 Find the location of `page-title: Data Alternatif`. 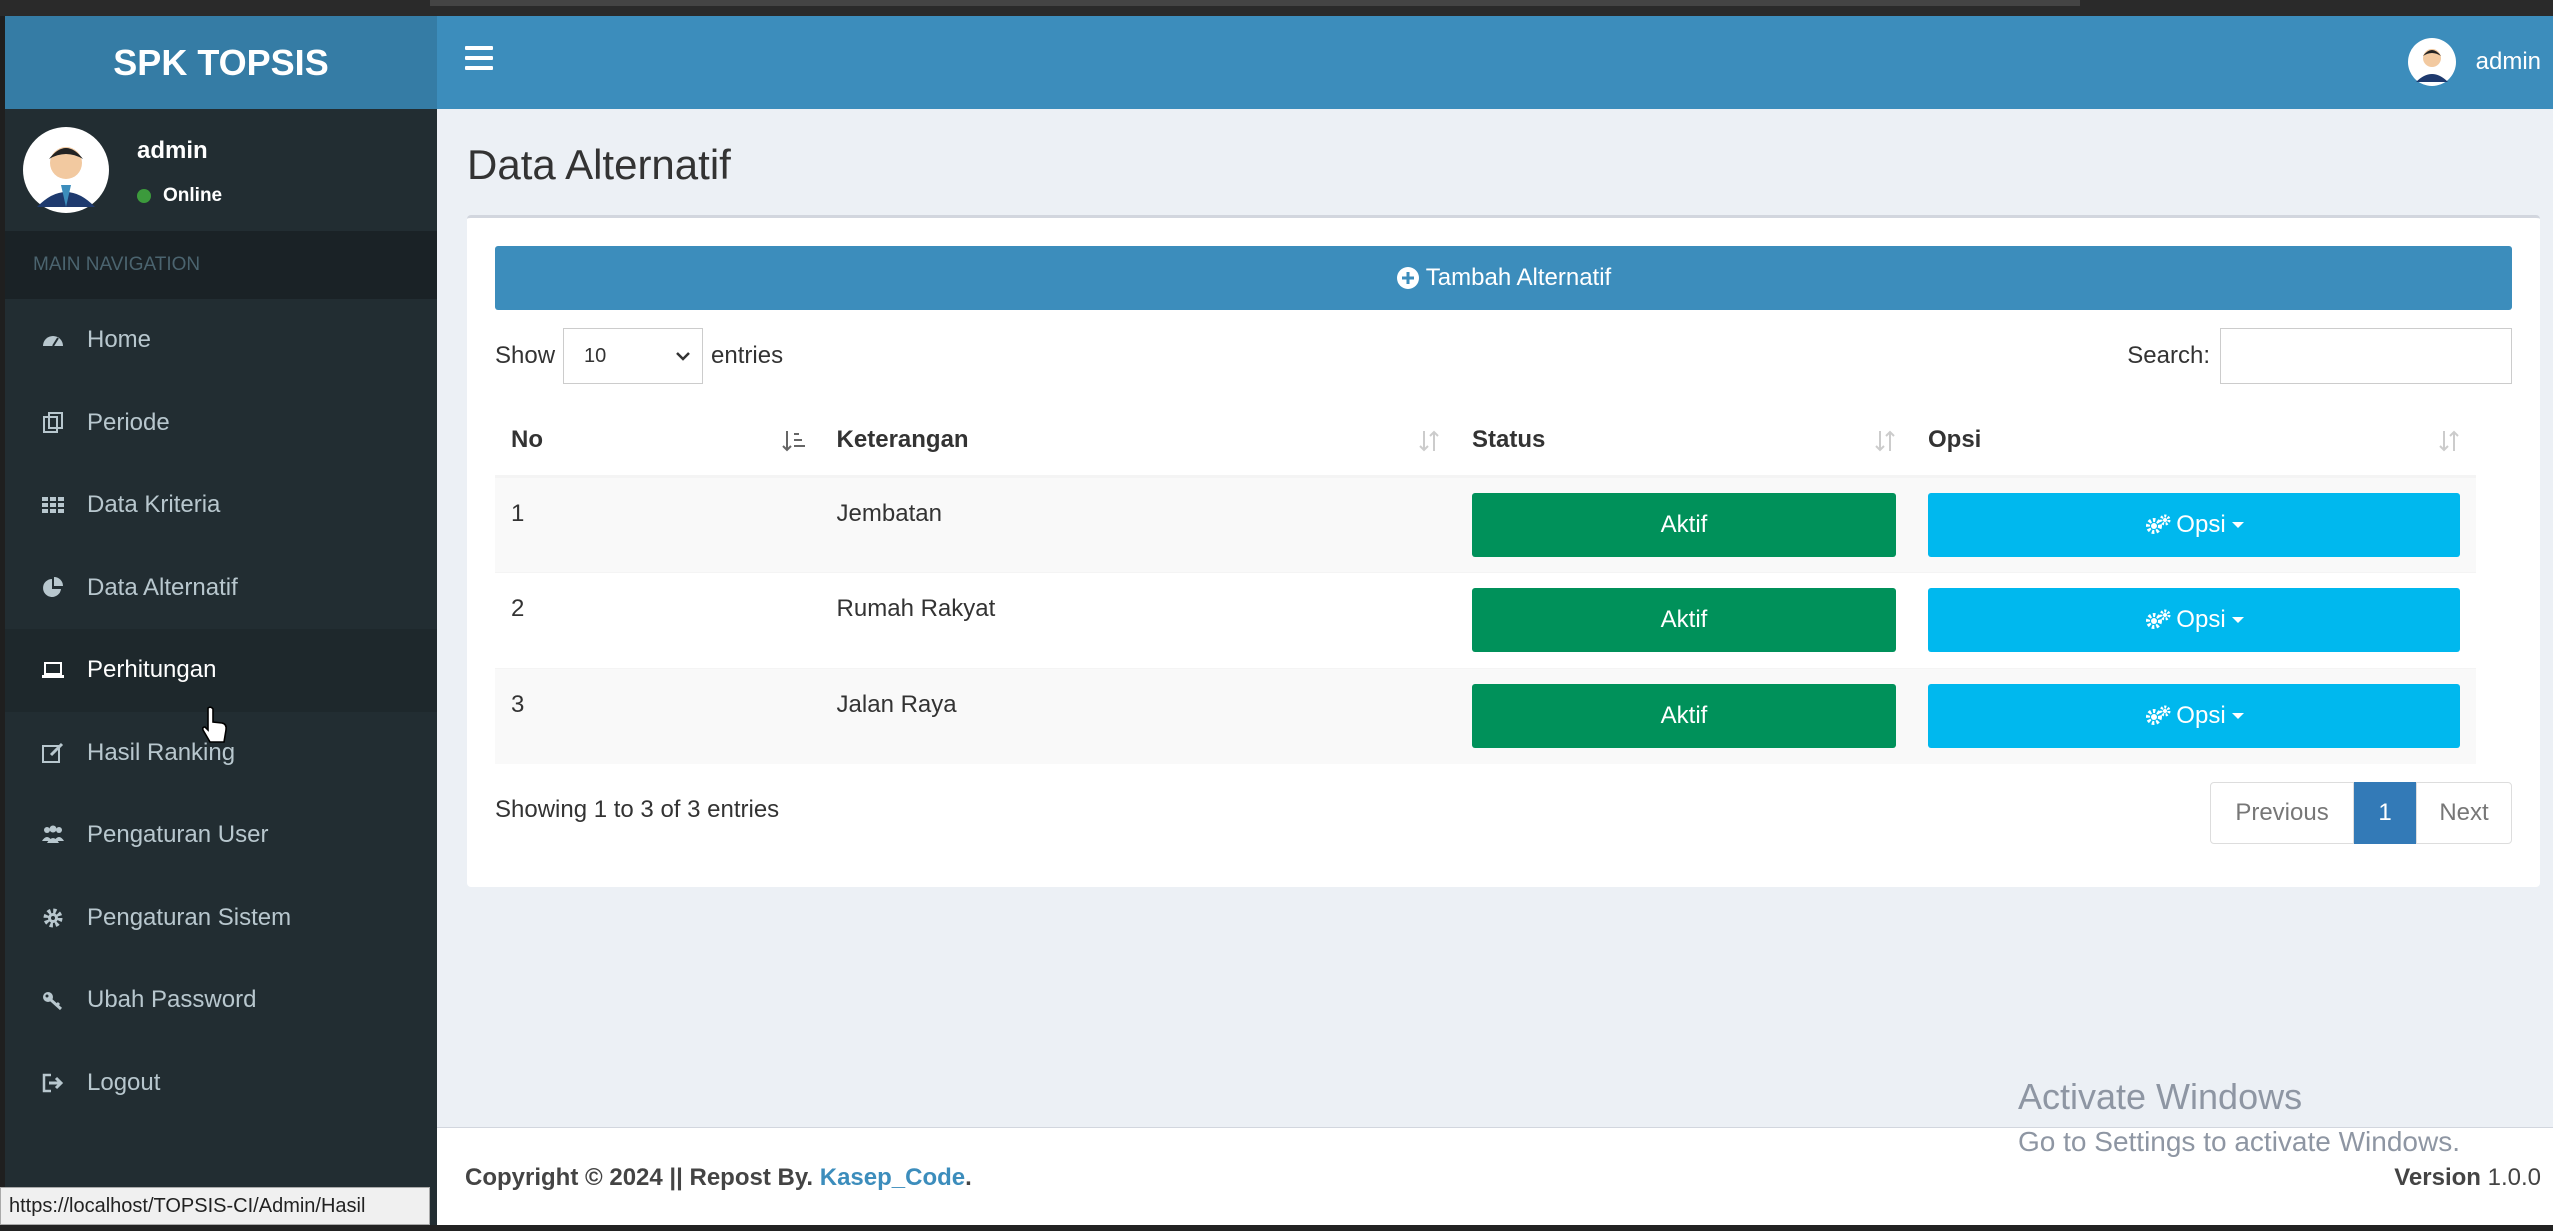

page-title: Data Alternatif is located at coordinates (599, 164).